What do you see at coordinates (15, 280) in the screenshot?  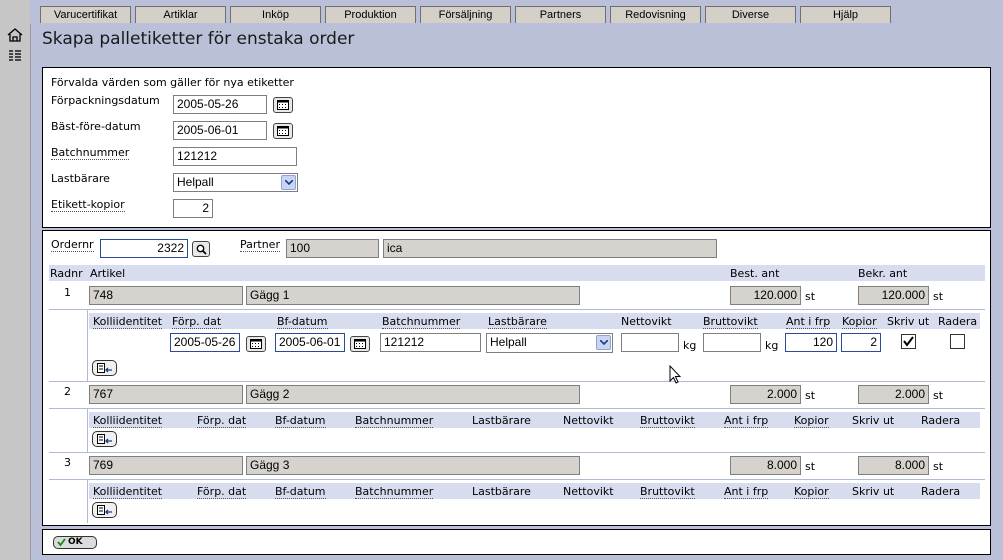 I see `left-toolbar` at bounding box center [15, 280].